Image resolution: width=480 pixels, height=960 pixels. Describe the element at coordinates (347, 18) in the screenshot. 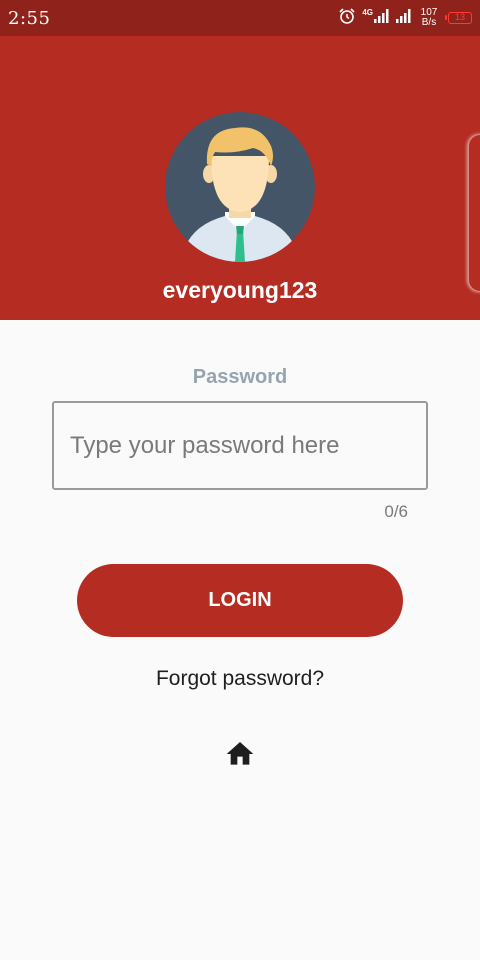

I see `alarm-icon` at that location.